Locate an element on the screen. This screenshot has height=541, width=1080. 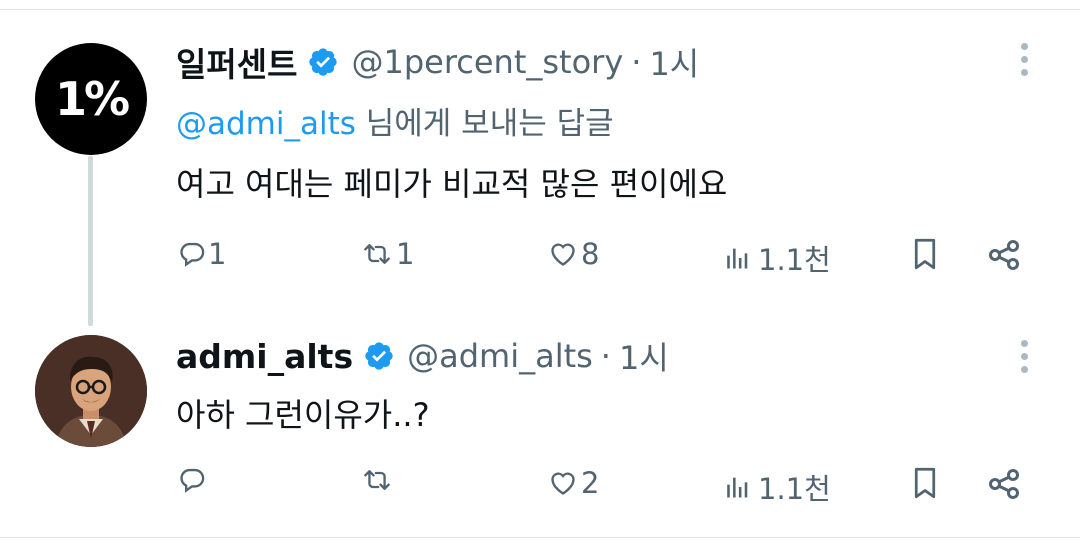
top-divider is located at coordinates (540, 9).